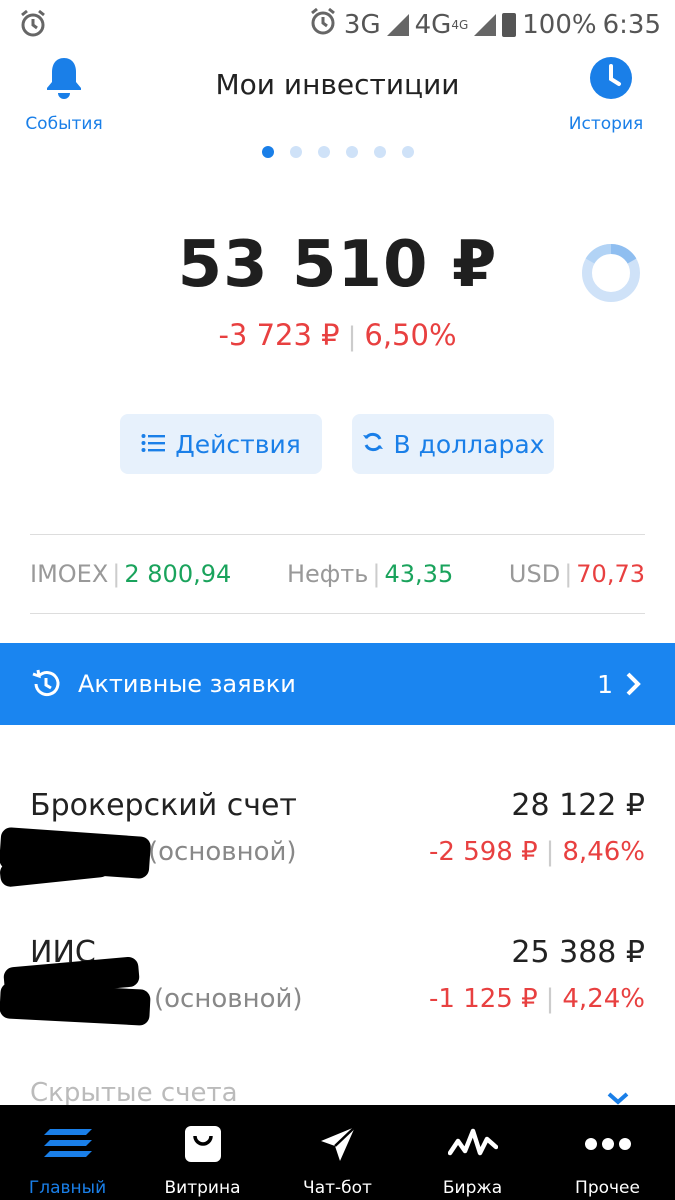 The height and width of the screenshot is (1200, 675). I want to click on shopping-bag-icon, so click(203, 1144).